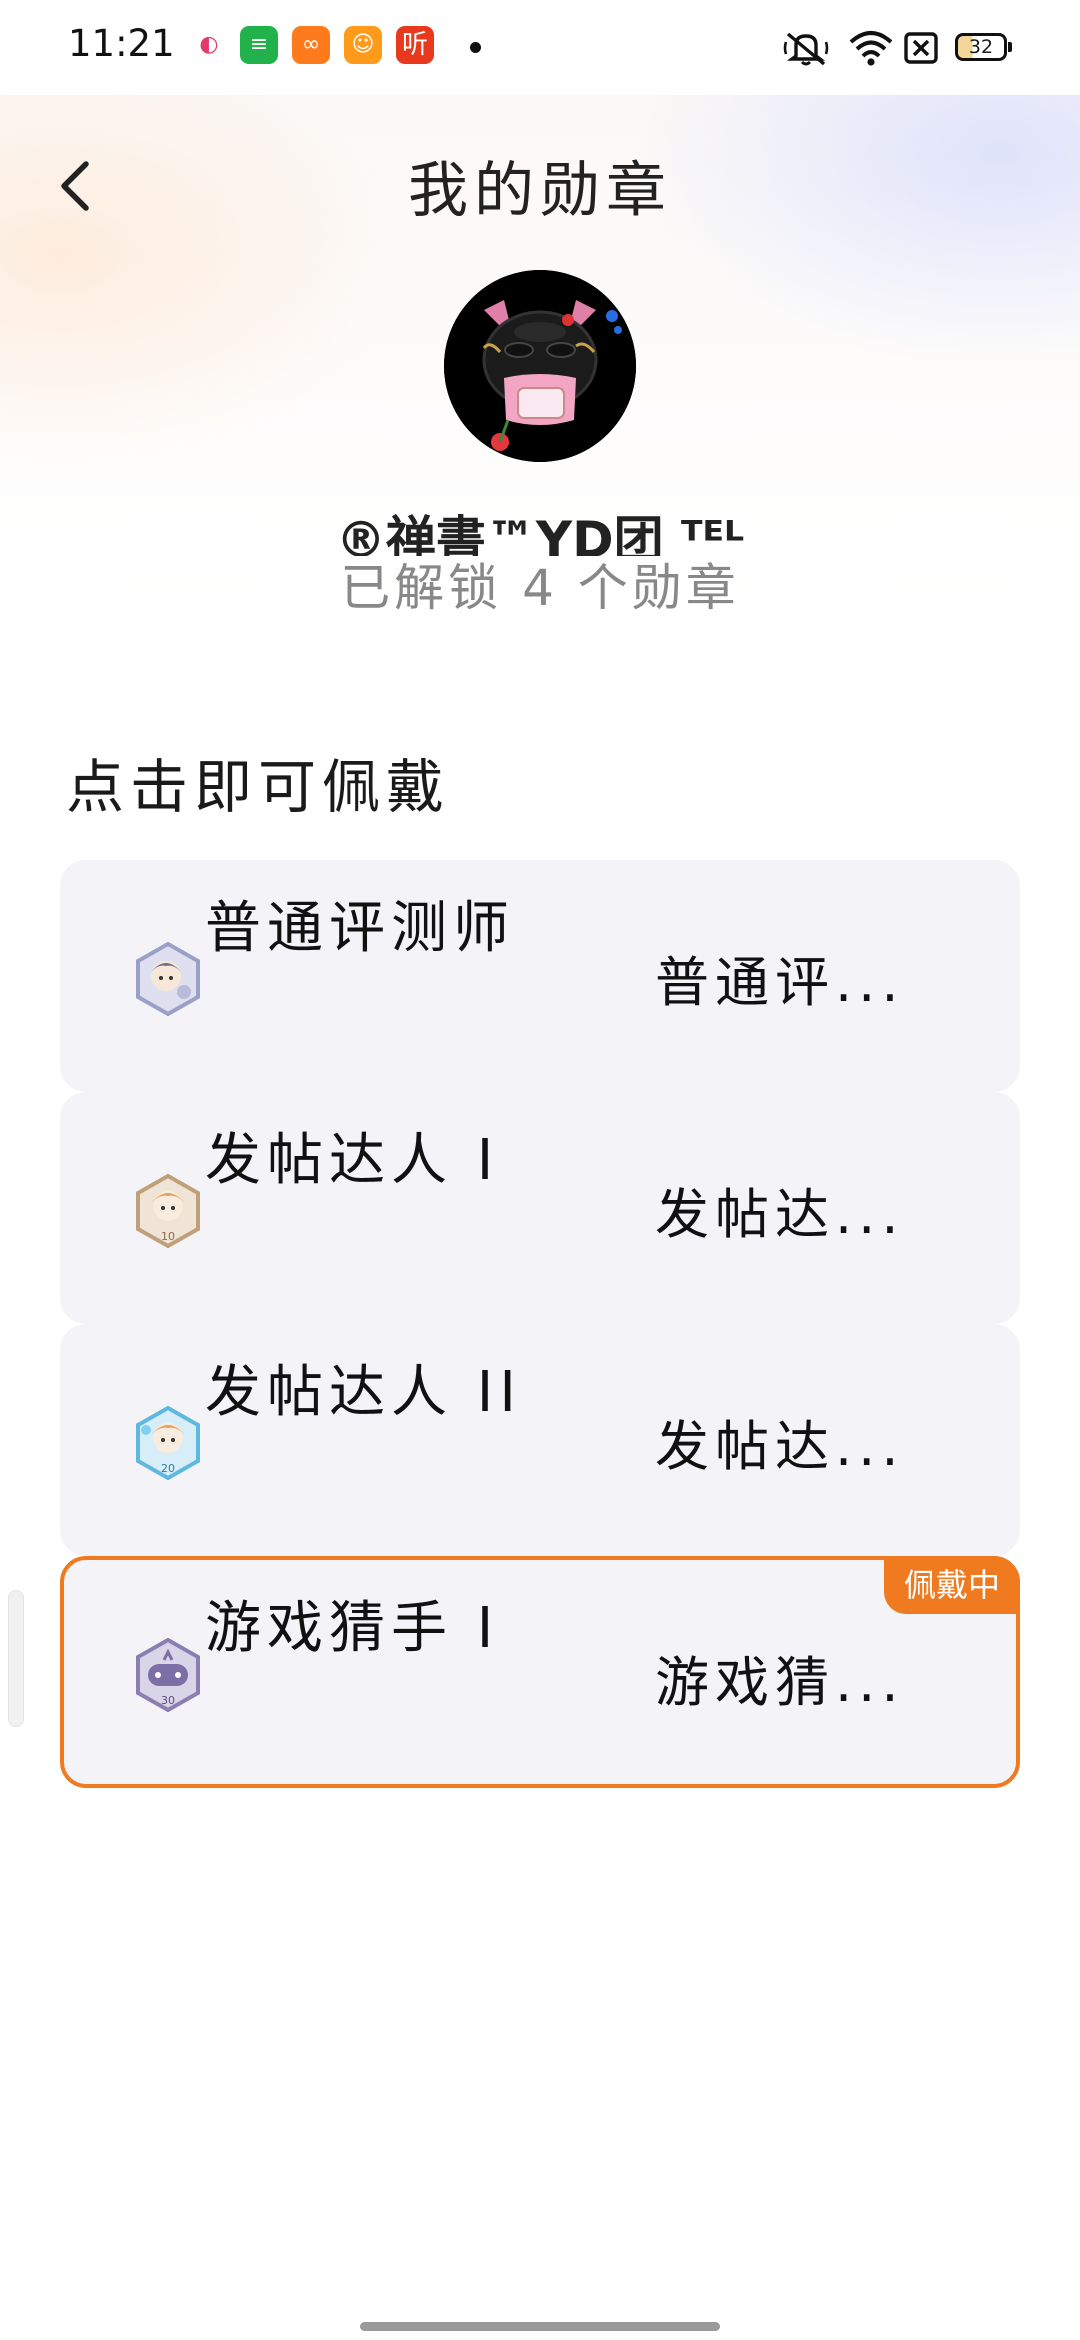 The image size is (1080, 2340). I want to click on mute-bell-icon, so click(806, 49).